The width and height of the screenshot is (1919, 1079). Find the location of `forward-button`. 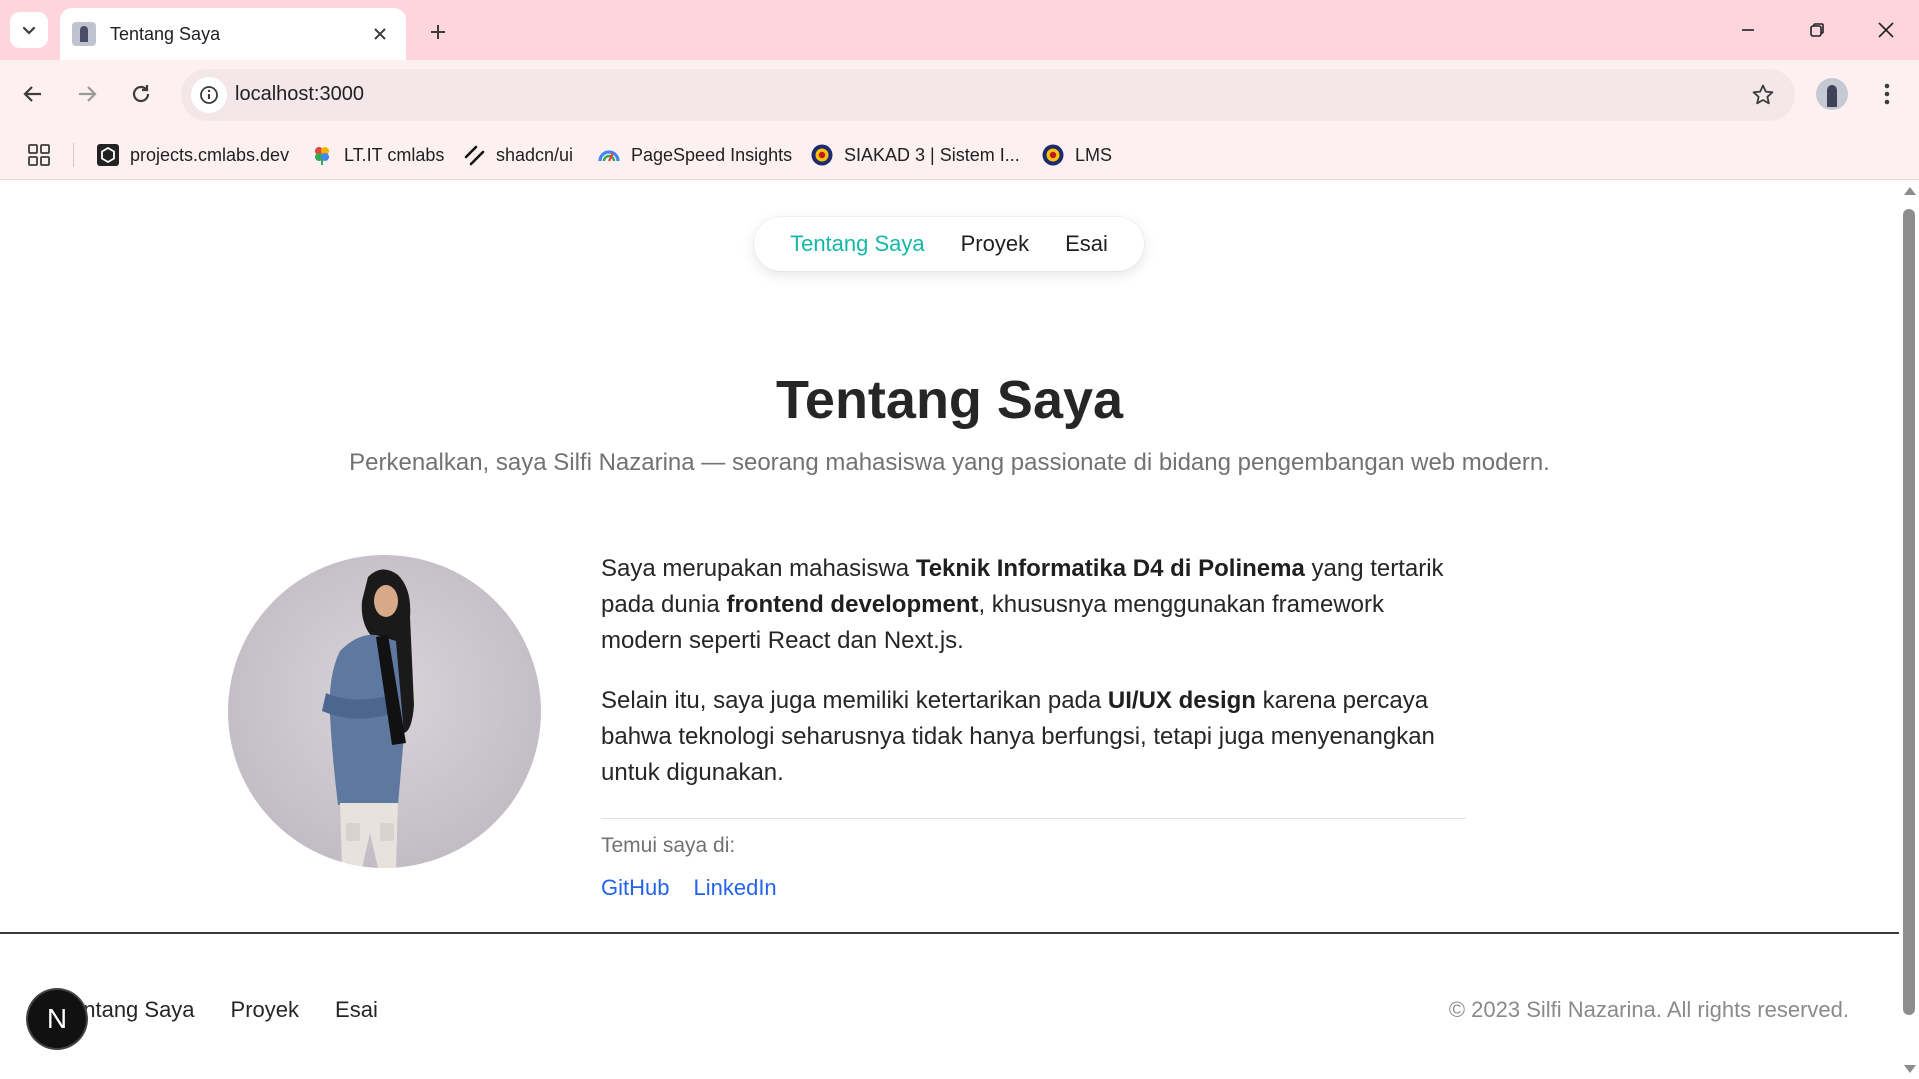

forward-button is located at coordinates (87, 94).